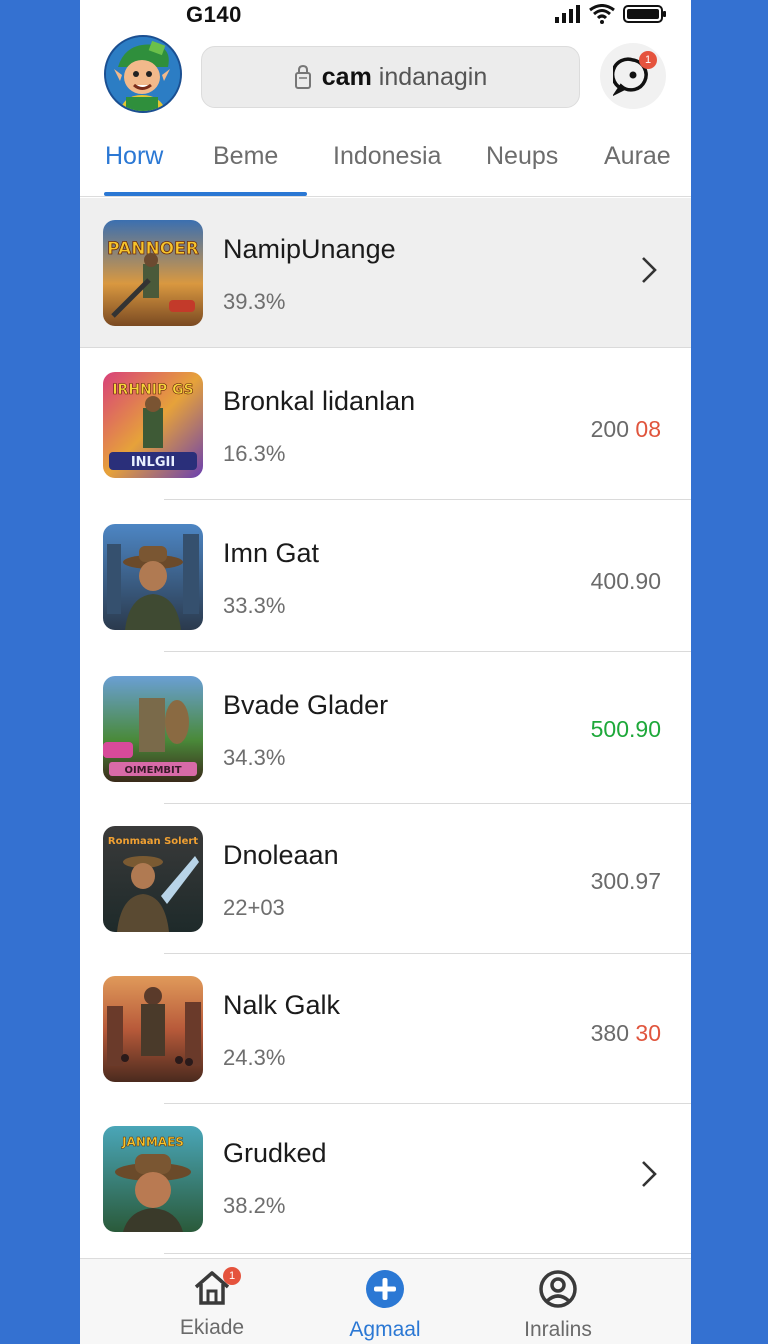 This screenshot has height=1344, width=768. I want to click on item-name: Grudked, so click(275, 1153).